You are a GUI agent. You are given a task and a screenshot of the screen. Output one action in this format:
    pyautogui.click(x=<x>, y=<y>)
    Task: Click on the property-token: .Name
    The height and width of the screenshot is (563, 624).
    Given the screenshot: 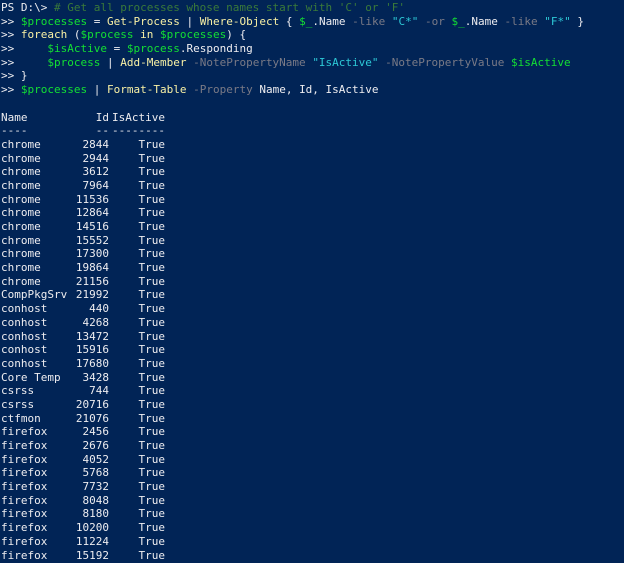 What is the action you would take?
    pyautogui.click(x=332, y=21)
    